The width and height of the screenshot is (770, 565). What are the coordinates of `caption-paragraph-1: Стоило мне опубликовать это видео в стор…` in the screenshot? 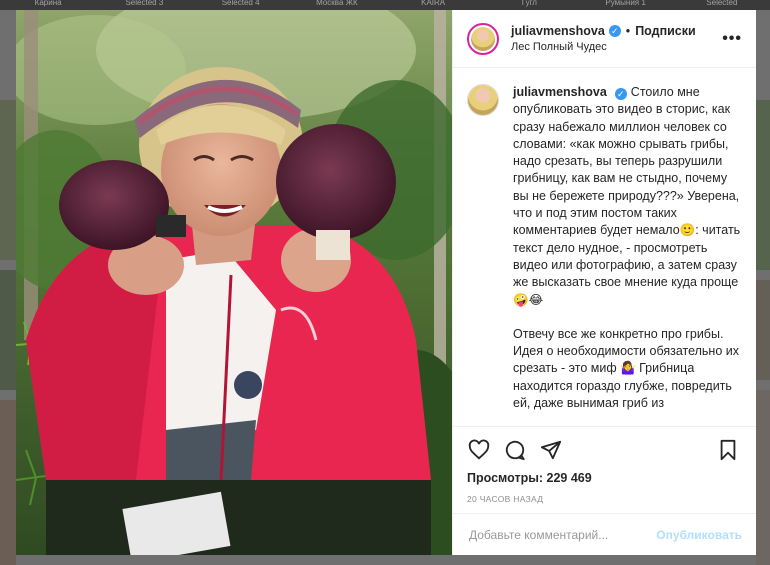 It's located at (628, 196).